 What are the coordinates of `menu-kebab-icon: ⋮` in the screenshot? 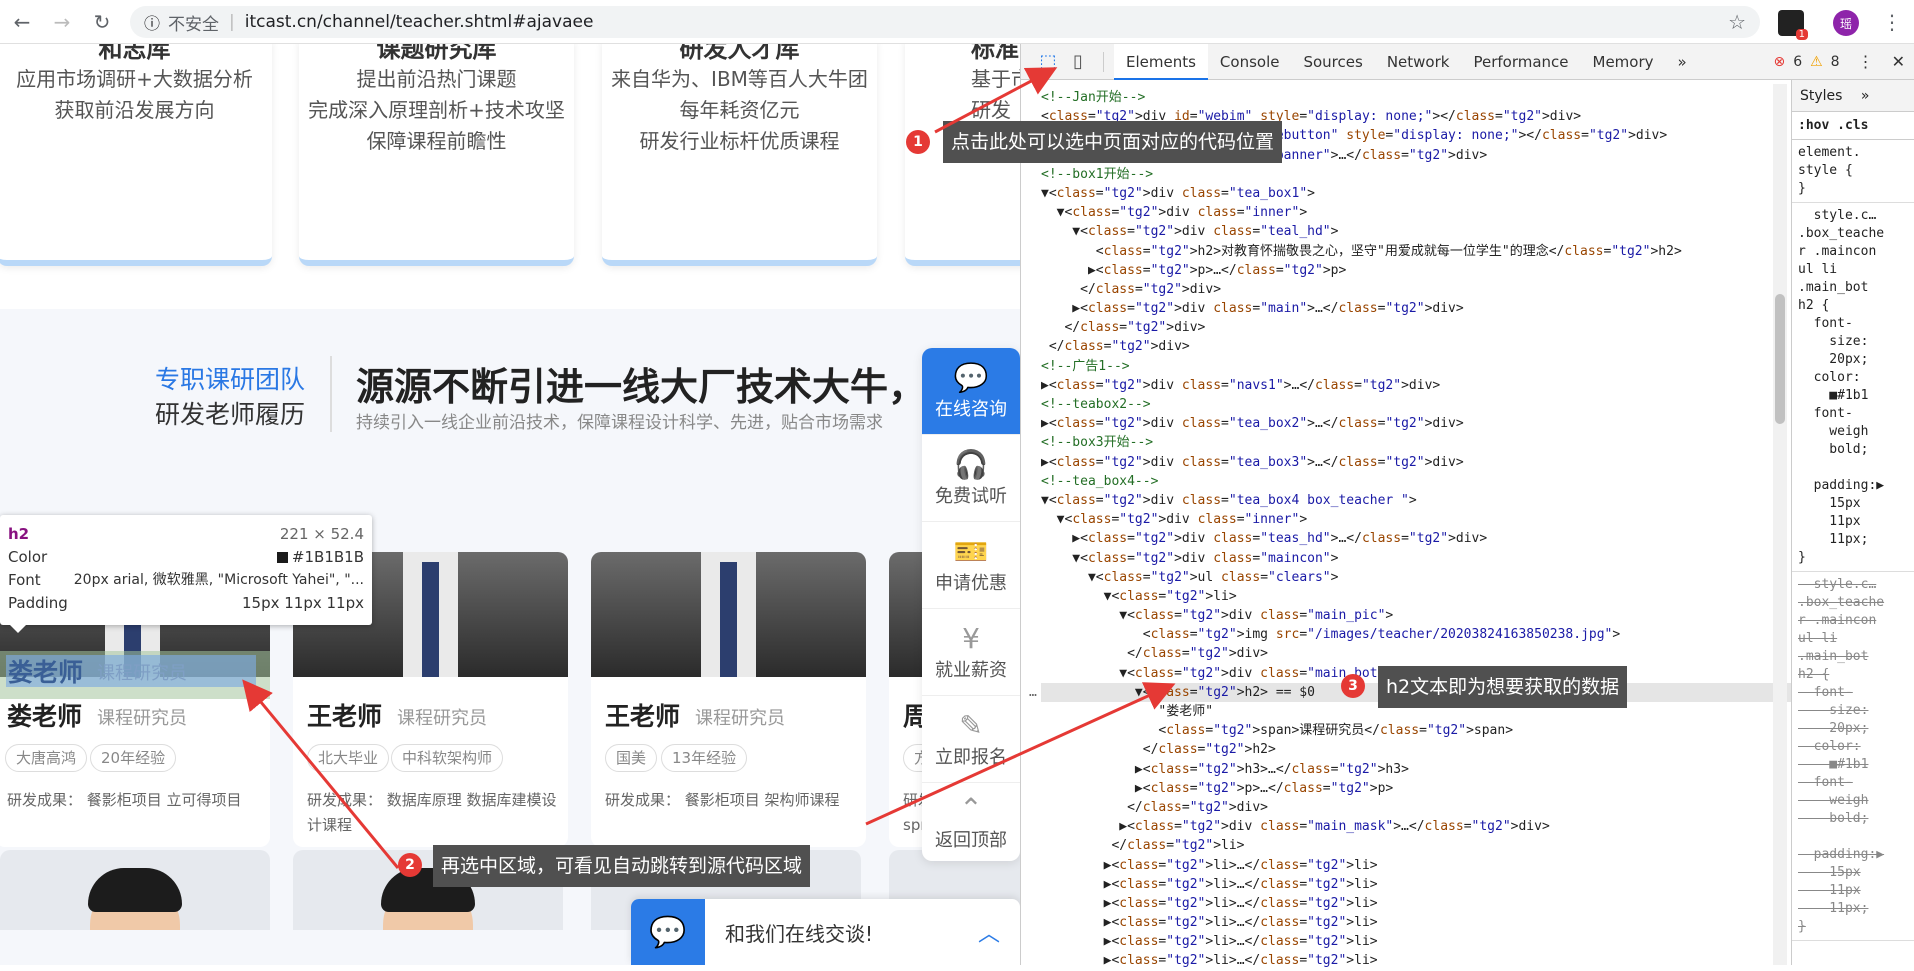 It's located at (1892, 22).